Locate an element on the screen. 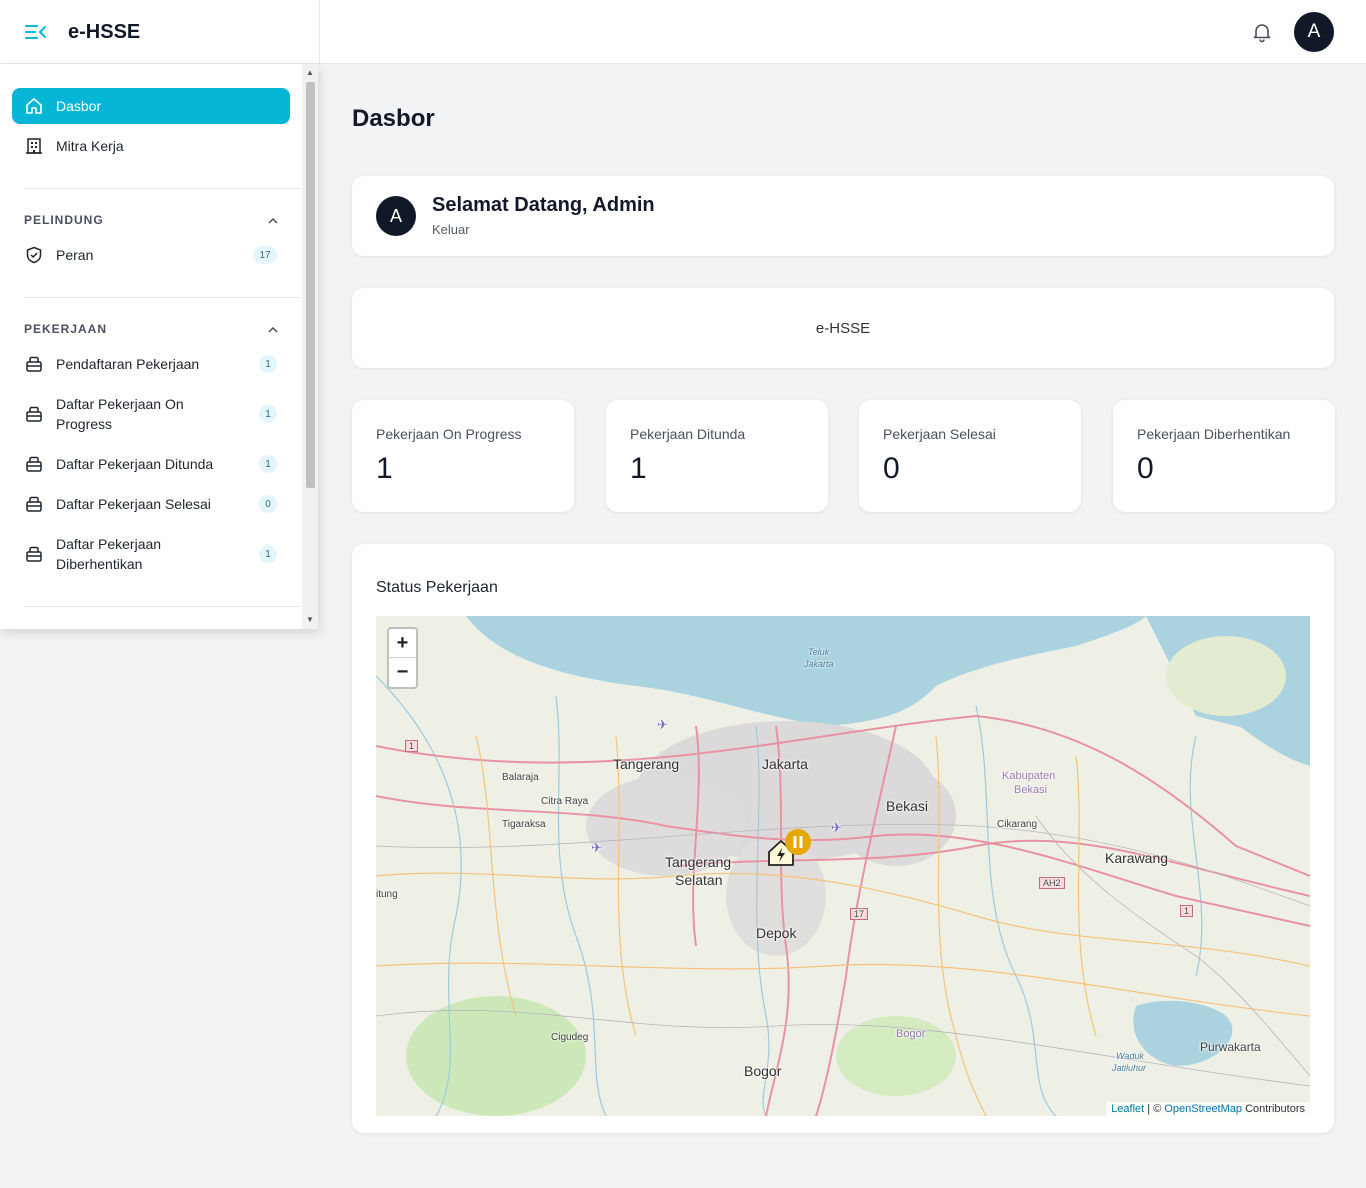 This screenshot has width=1366, height=1188. zoom-out-button: − is located at coordinates (402, 672).